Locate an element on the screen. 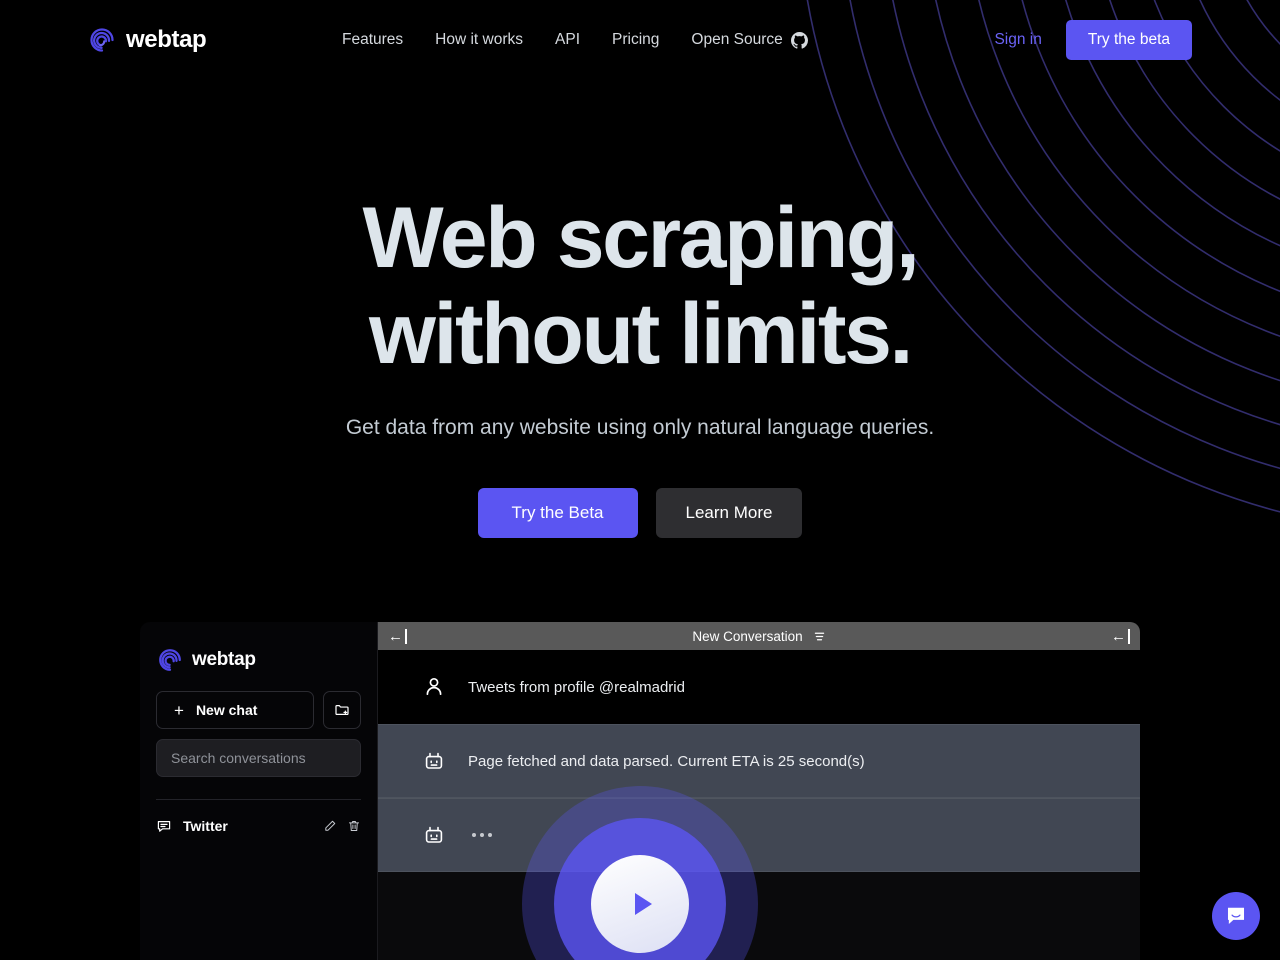 The height and width of the screenshot is (960, 1280). nav-link-how-it-works: How it works is located at coordinates (479, 40).